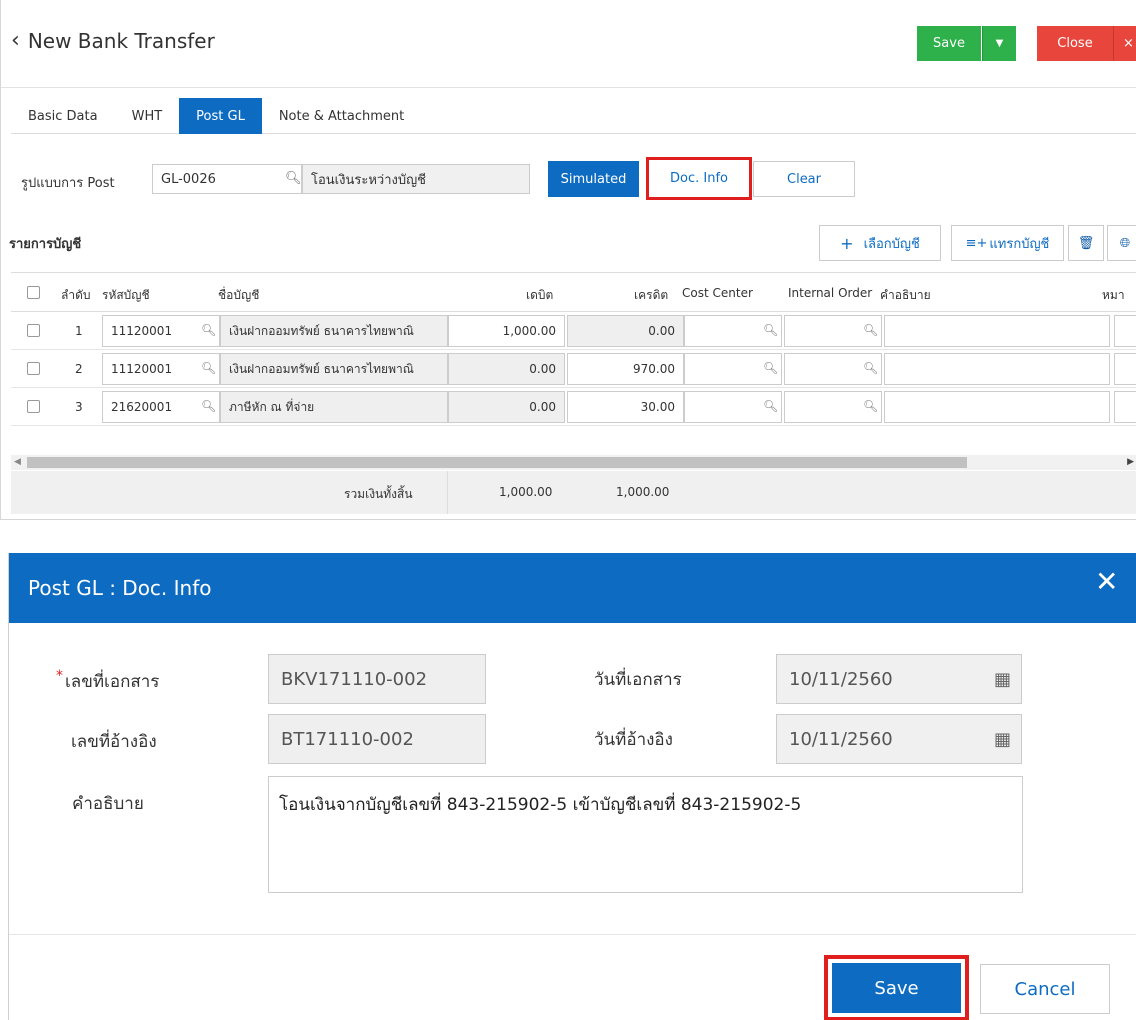  Describe the element at coordinates (17, 462) in the screenshot. I see `scroll-left-icon: ◀` at that location.